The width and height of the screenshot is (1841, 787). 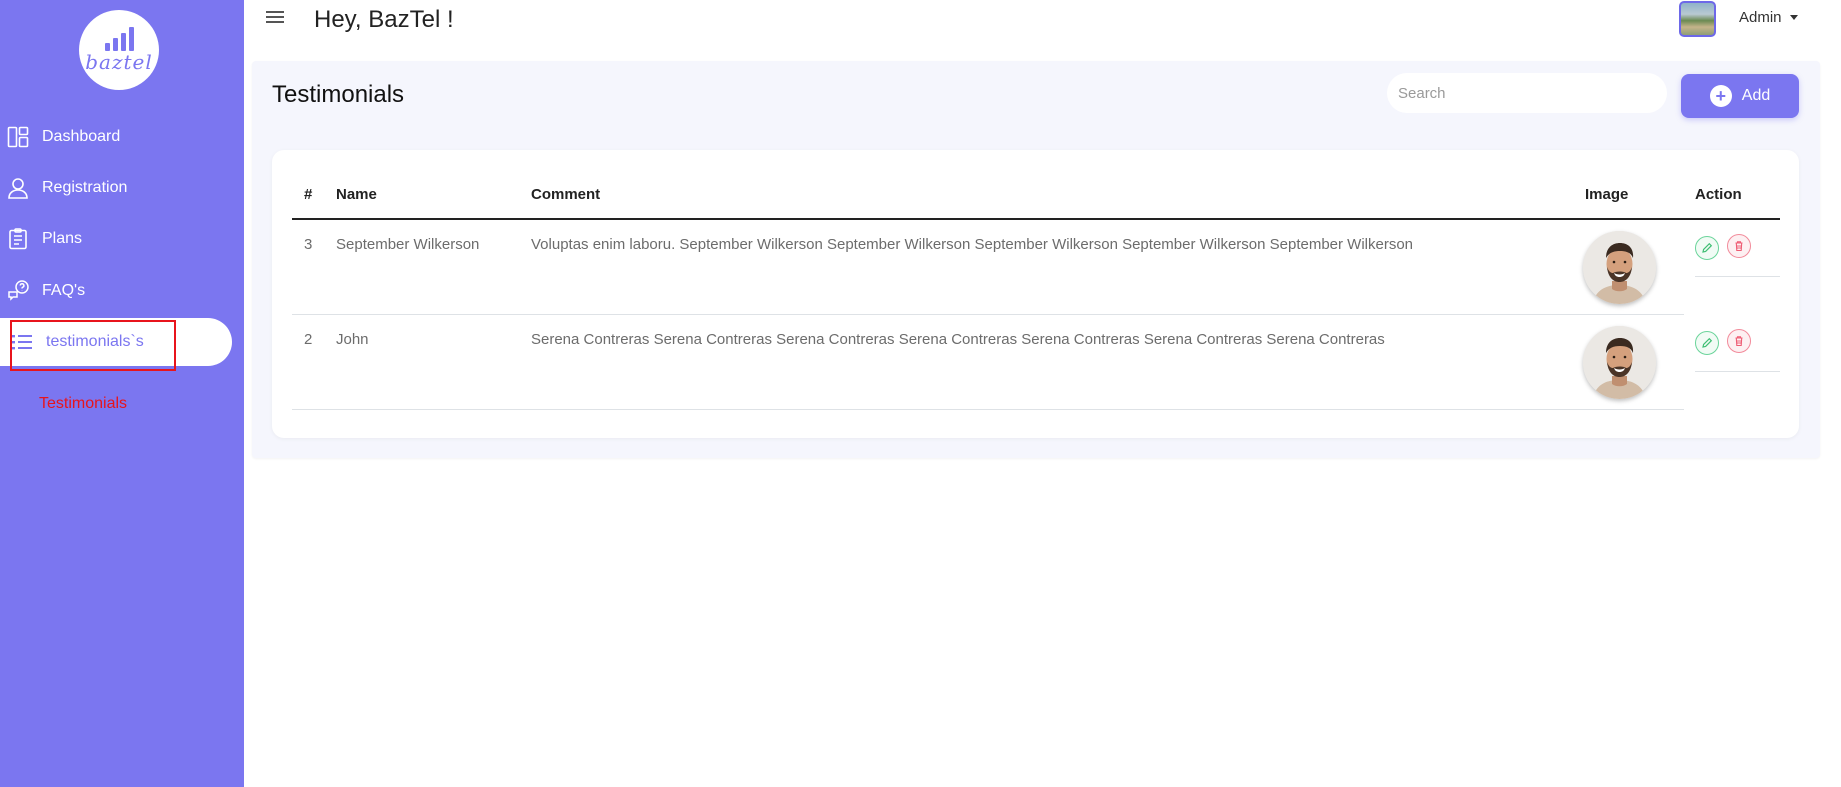 I want to click on table-header-divider, so click(x=1036, y=219).